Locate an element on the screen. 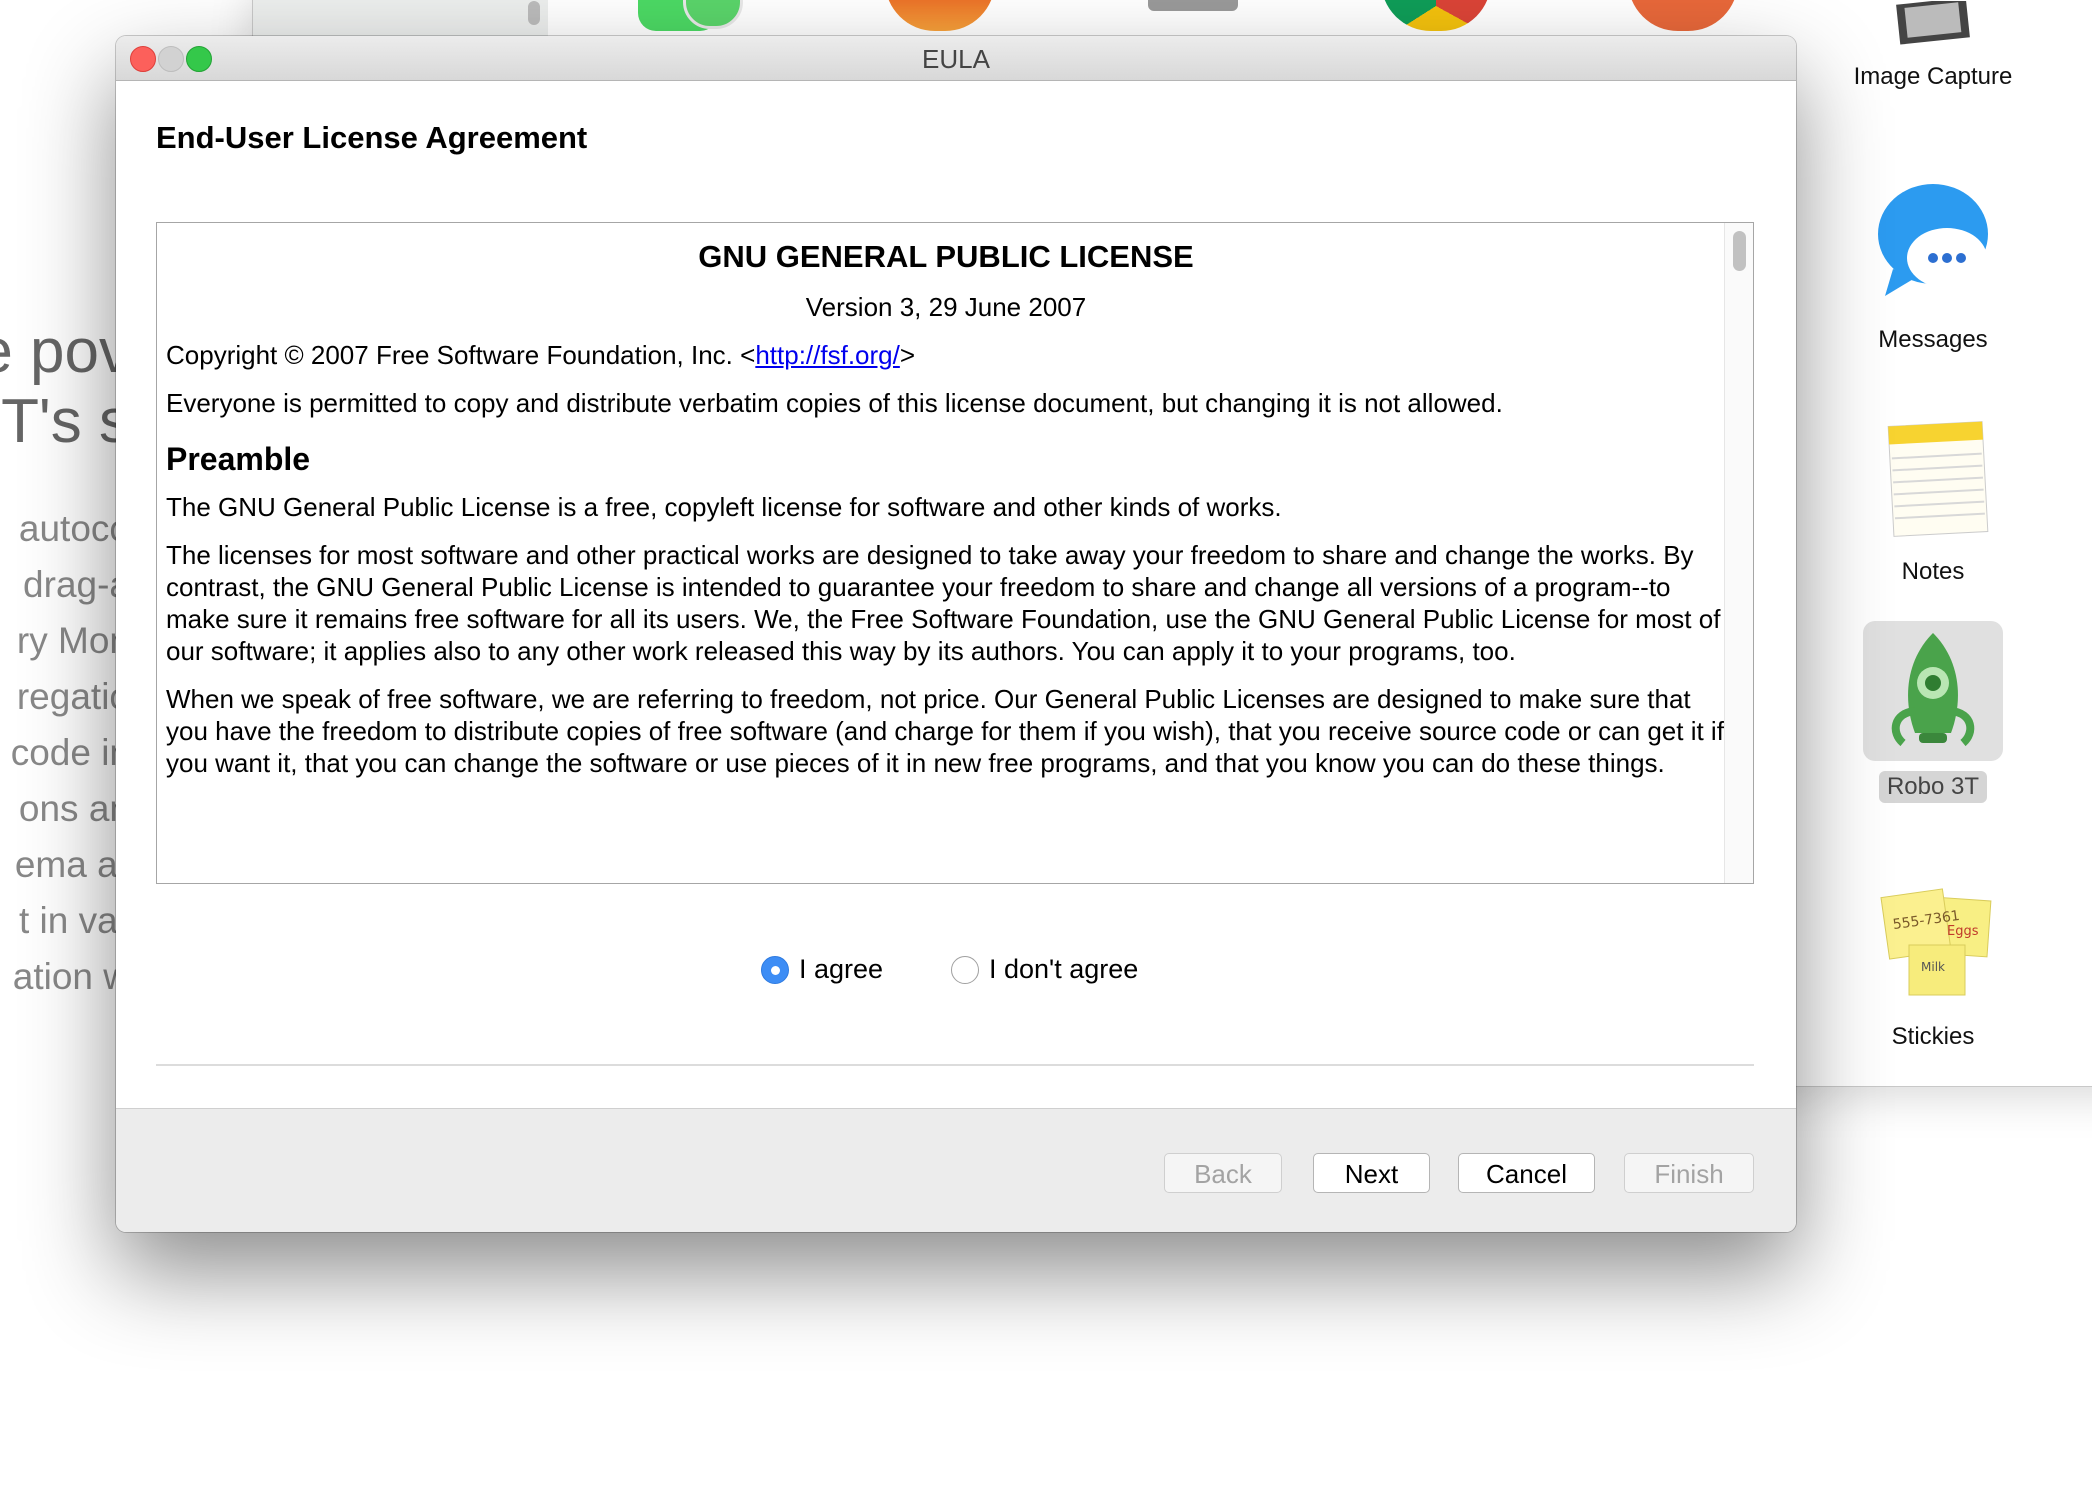 This screenshot has height=1488, width=2092. next-button: Next is located at coordinates (1371, 1173).